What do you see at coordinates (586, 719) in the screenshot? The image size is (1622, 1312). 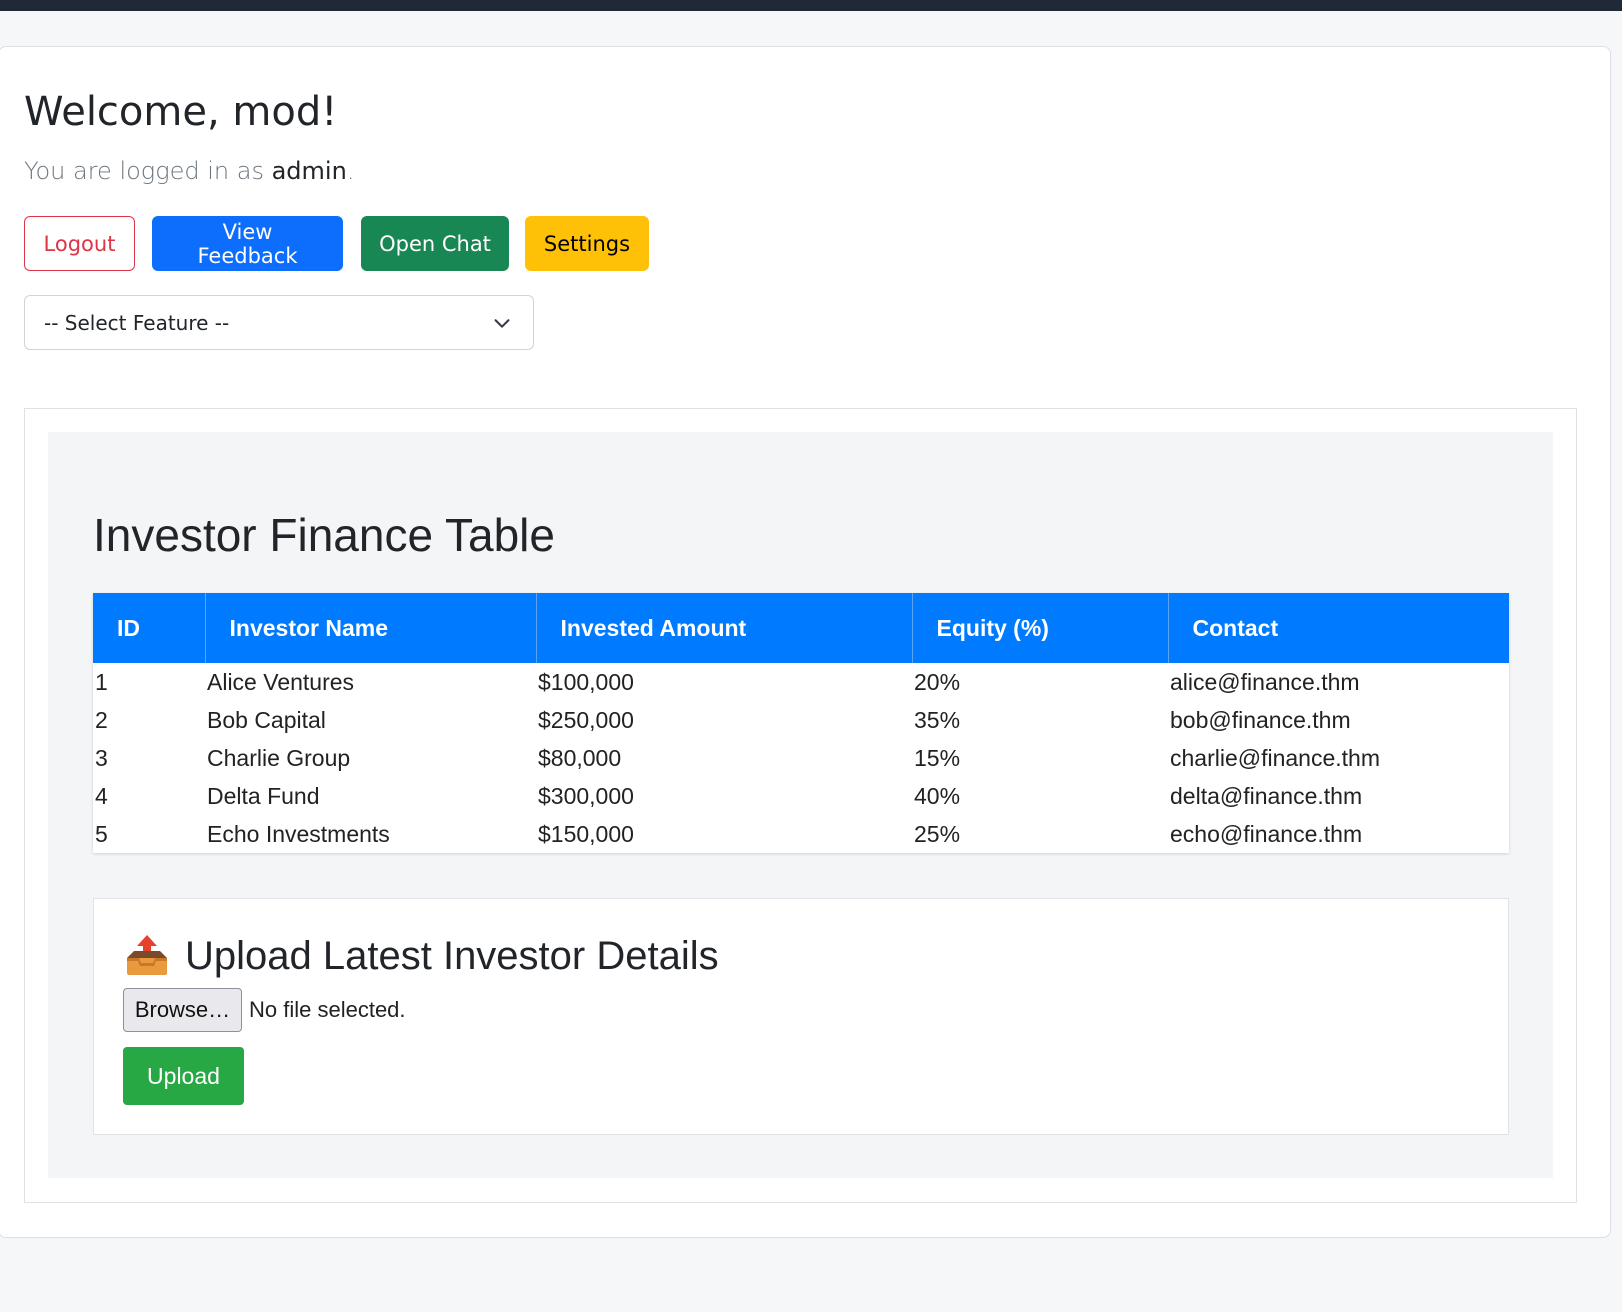 I see `cell-invested-amount: $250,000` at bounding box center [586, 719].